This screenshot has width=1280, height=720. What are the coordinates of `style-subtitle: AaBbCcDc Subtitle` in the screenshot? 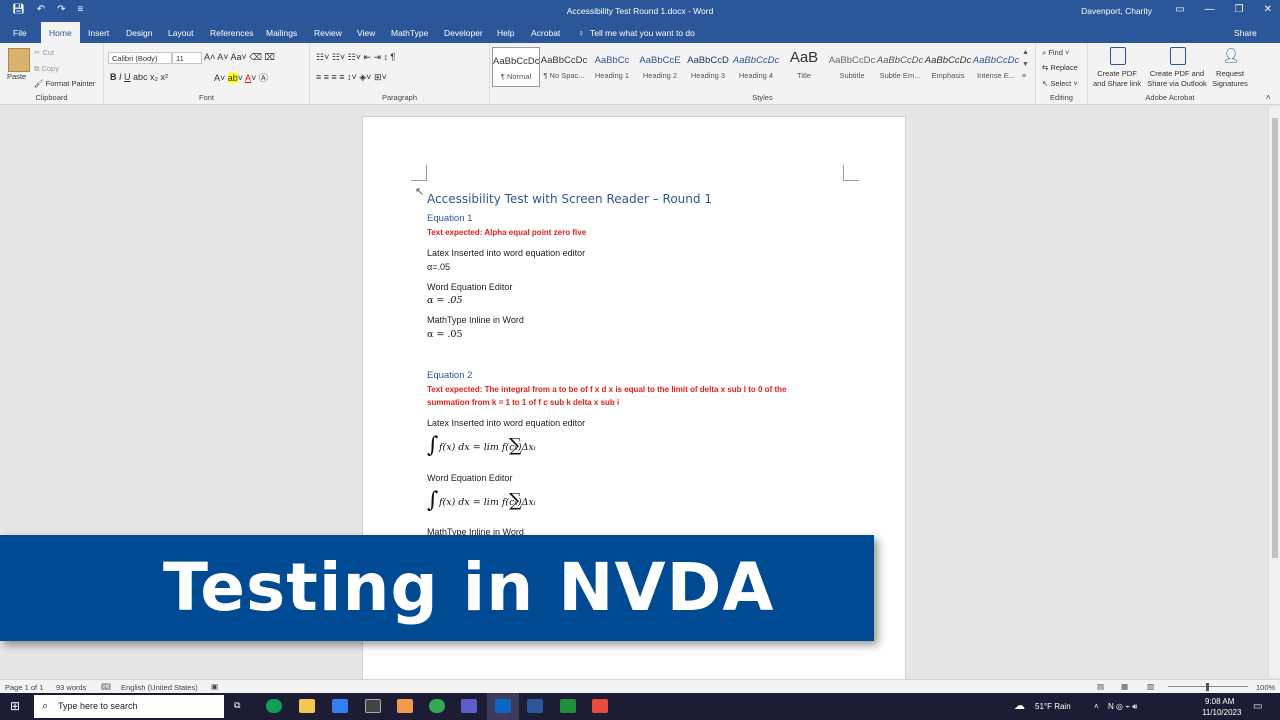 It's located at (852, 67).